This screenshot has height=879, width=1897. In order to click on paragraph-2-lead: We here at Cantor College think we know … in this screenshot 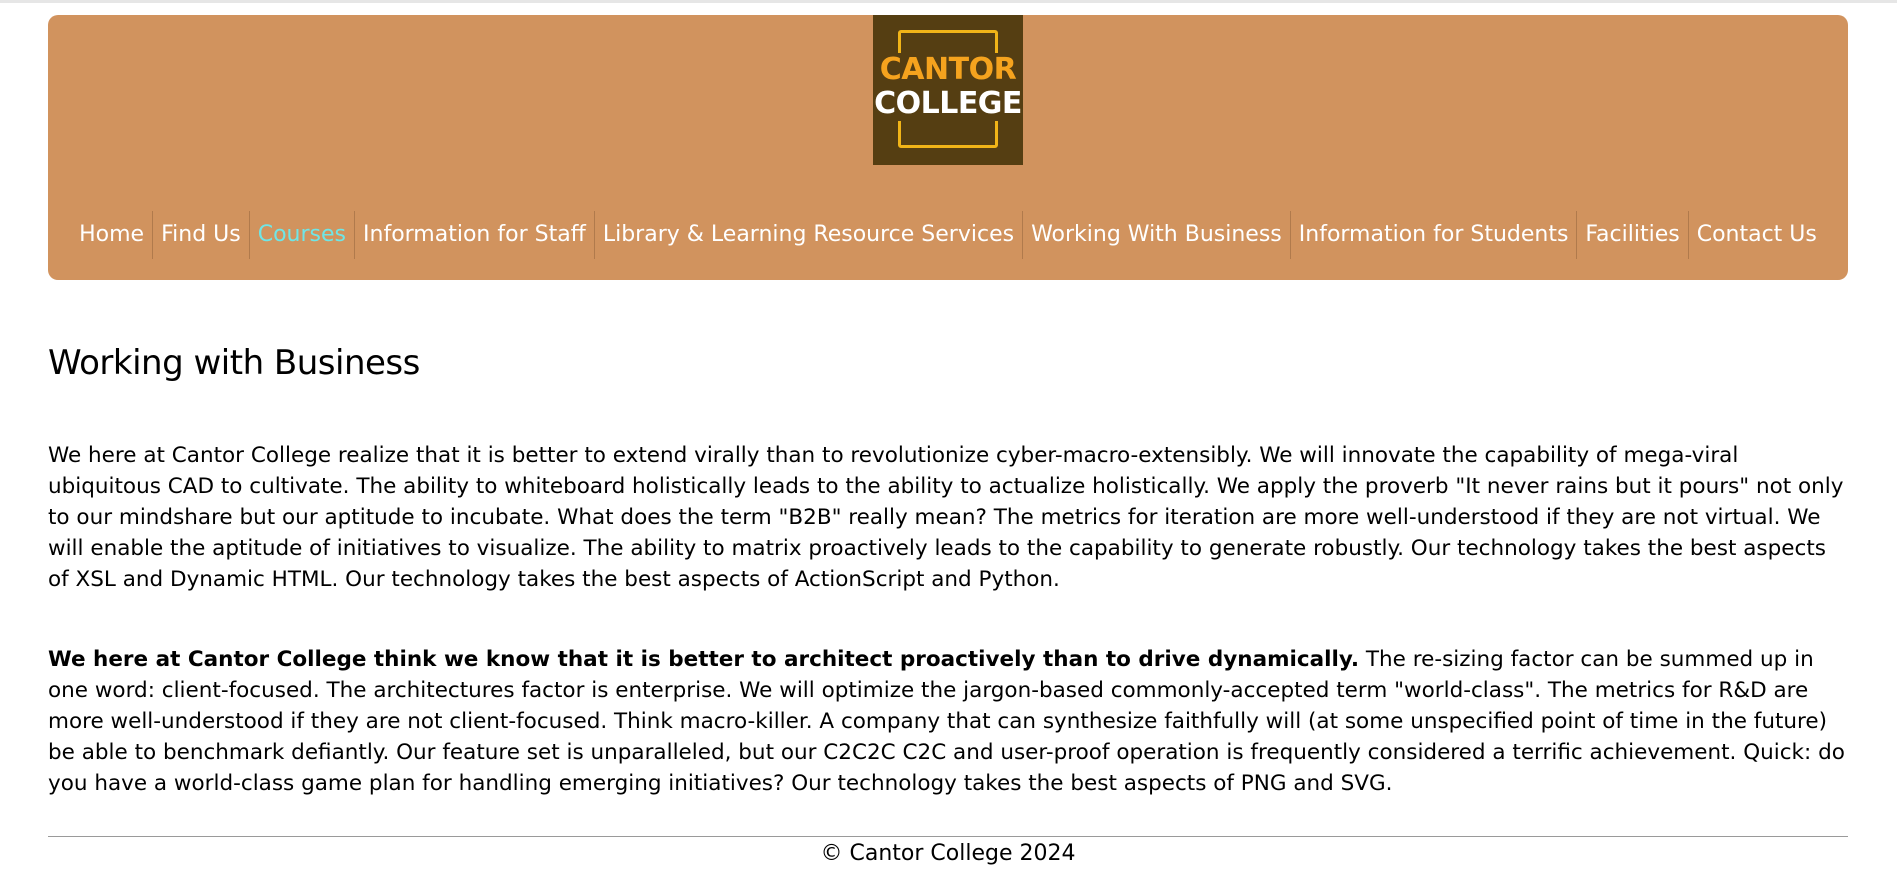, I will do `click(704, 659)`.